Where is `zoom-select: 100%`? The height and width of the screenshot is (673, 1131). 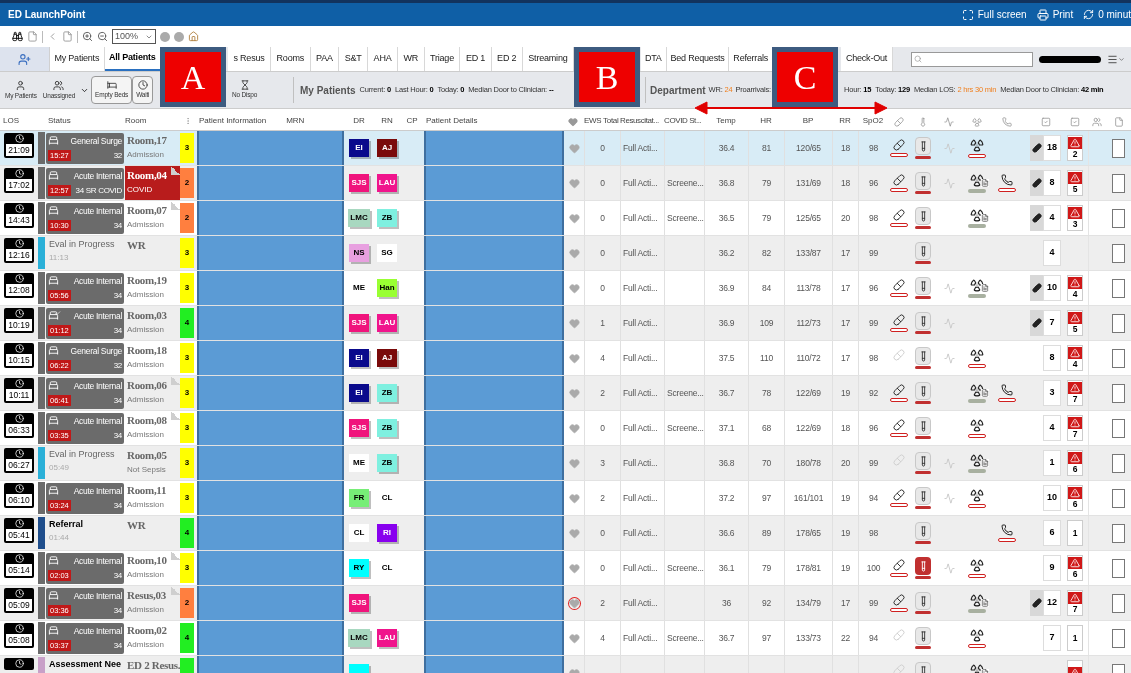
zoom-select: 100% is located at coordinates (134, 36).